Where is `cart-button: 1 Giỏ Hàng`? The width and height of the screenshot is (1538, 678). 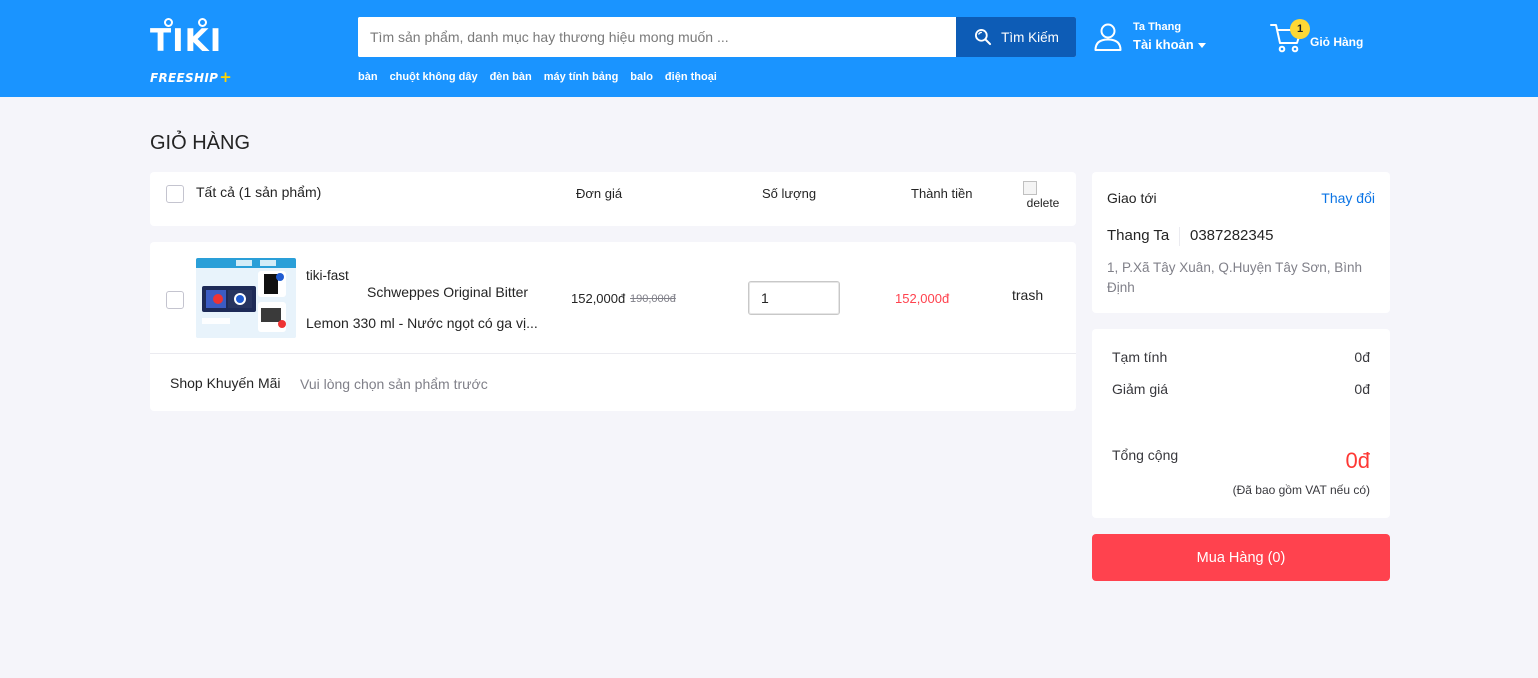
cart-button: 1 Giỏ Hàng is located at coordinates (1325, 38).